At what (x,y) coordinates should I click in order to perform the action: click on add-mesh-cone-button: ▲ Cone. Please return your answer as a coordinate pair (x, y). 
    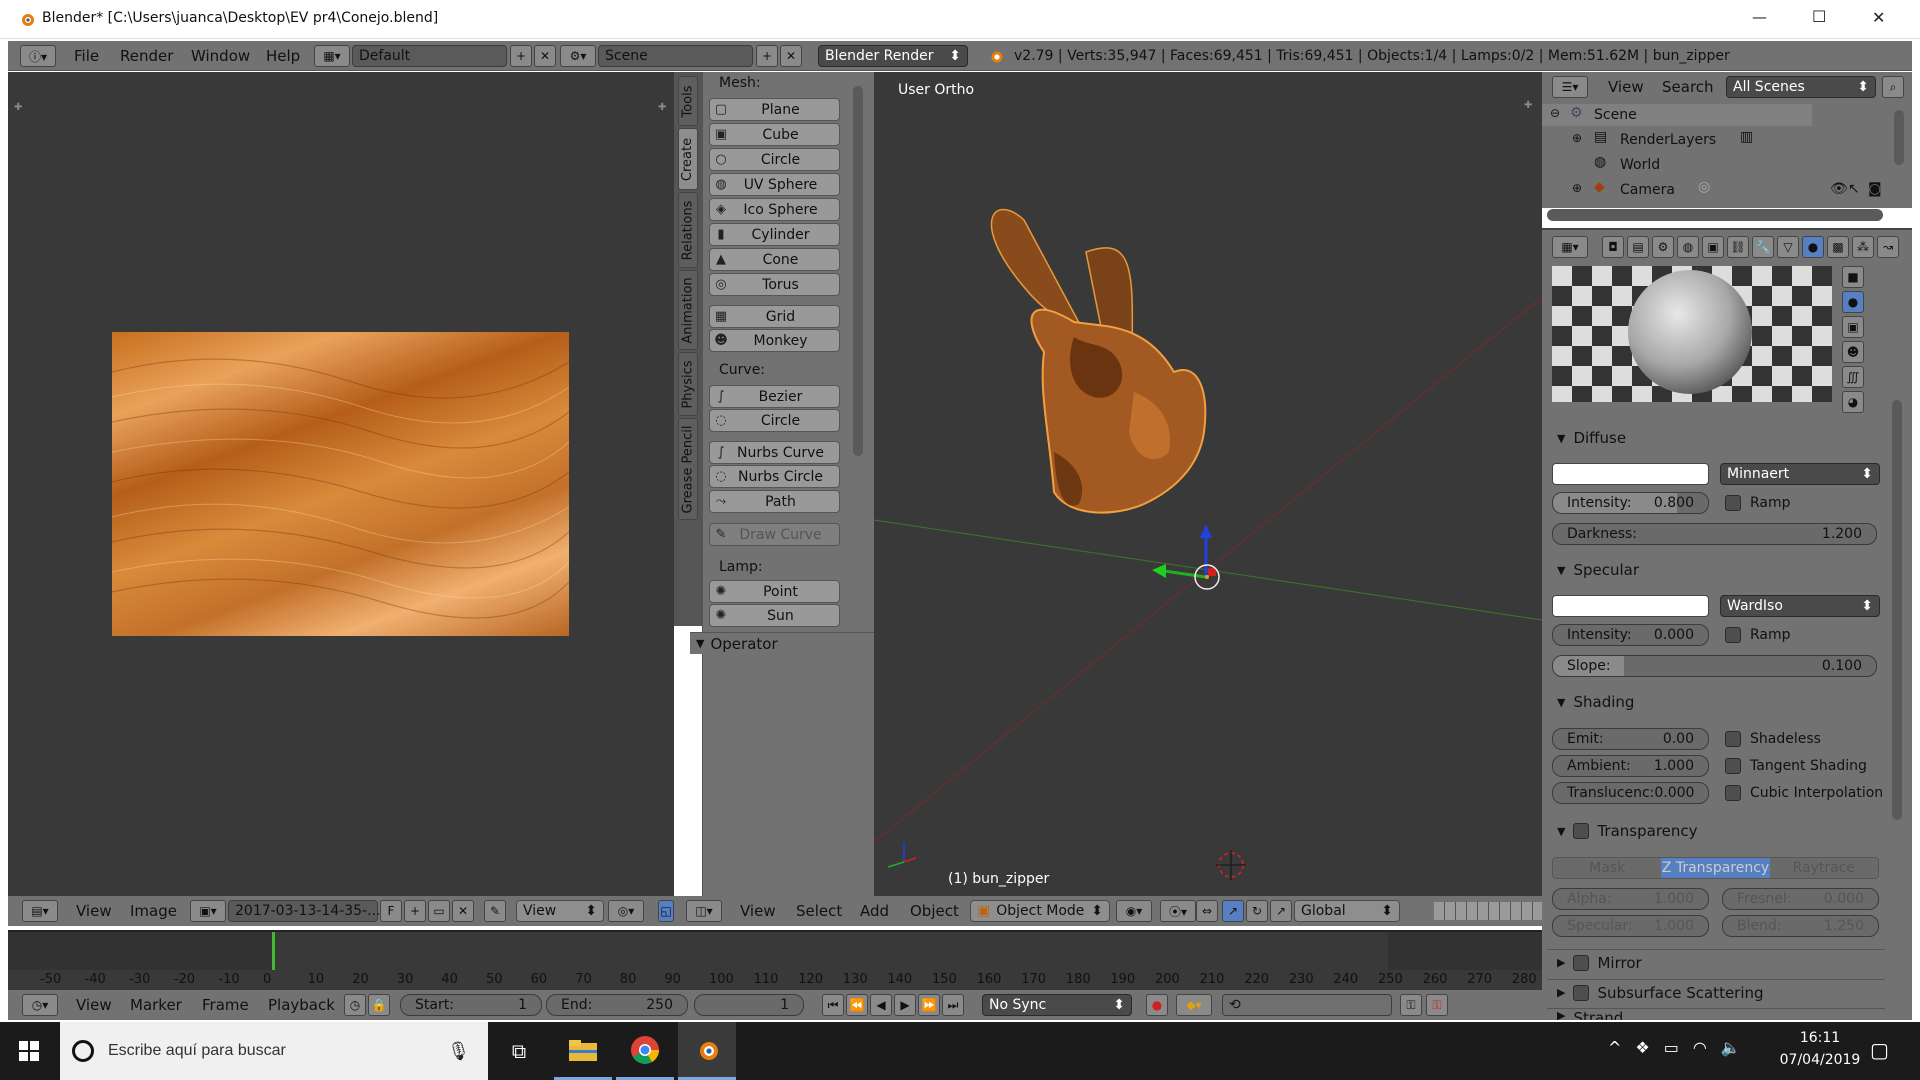
    Looking at the image, I should click on (774, 259).